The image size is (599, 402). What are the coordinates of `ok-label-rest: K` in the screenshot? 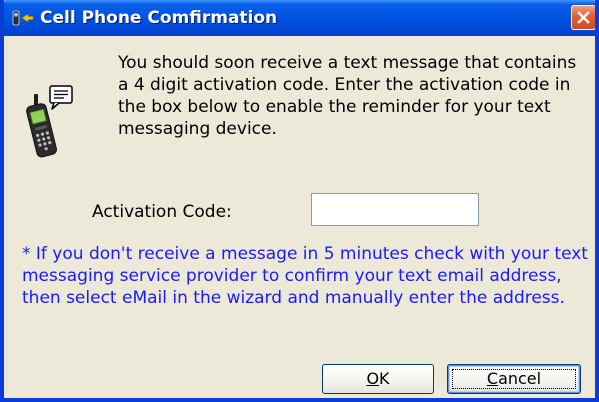 It's located at (384, 378).